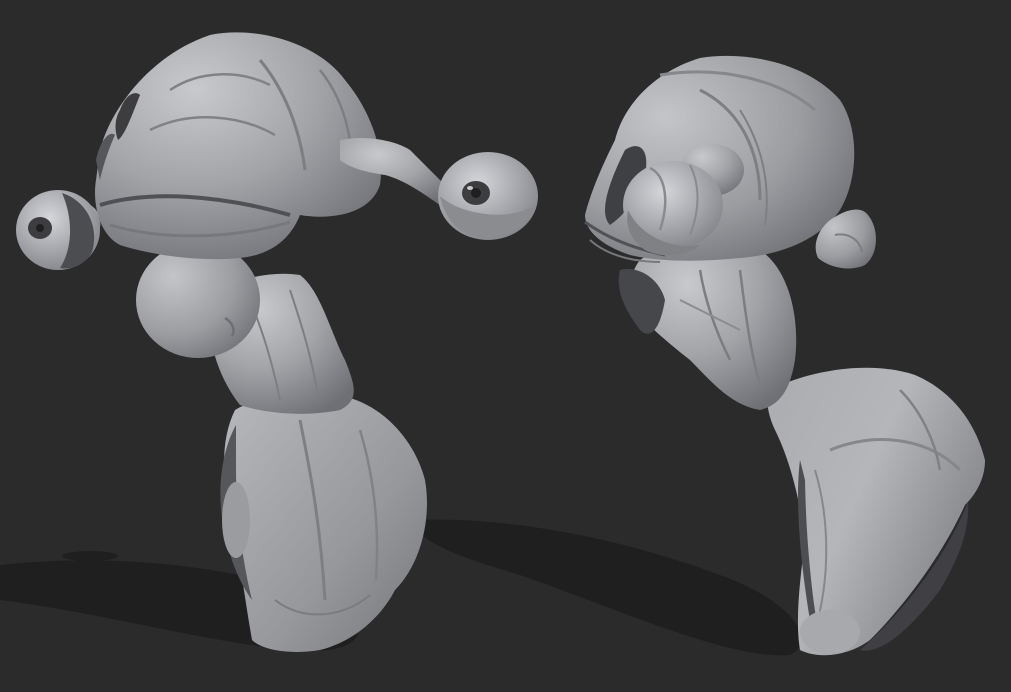 Image resolution: width=1011 pixels, height=692 pixels. What do you see at coordinates (58, 230) in the screenshot?
I see `eye-left` at bounding box center [58, 230].